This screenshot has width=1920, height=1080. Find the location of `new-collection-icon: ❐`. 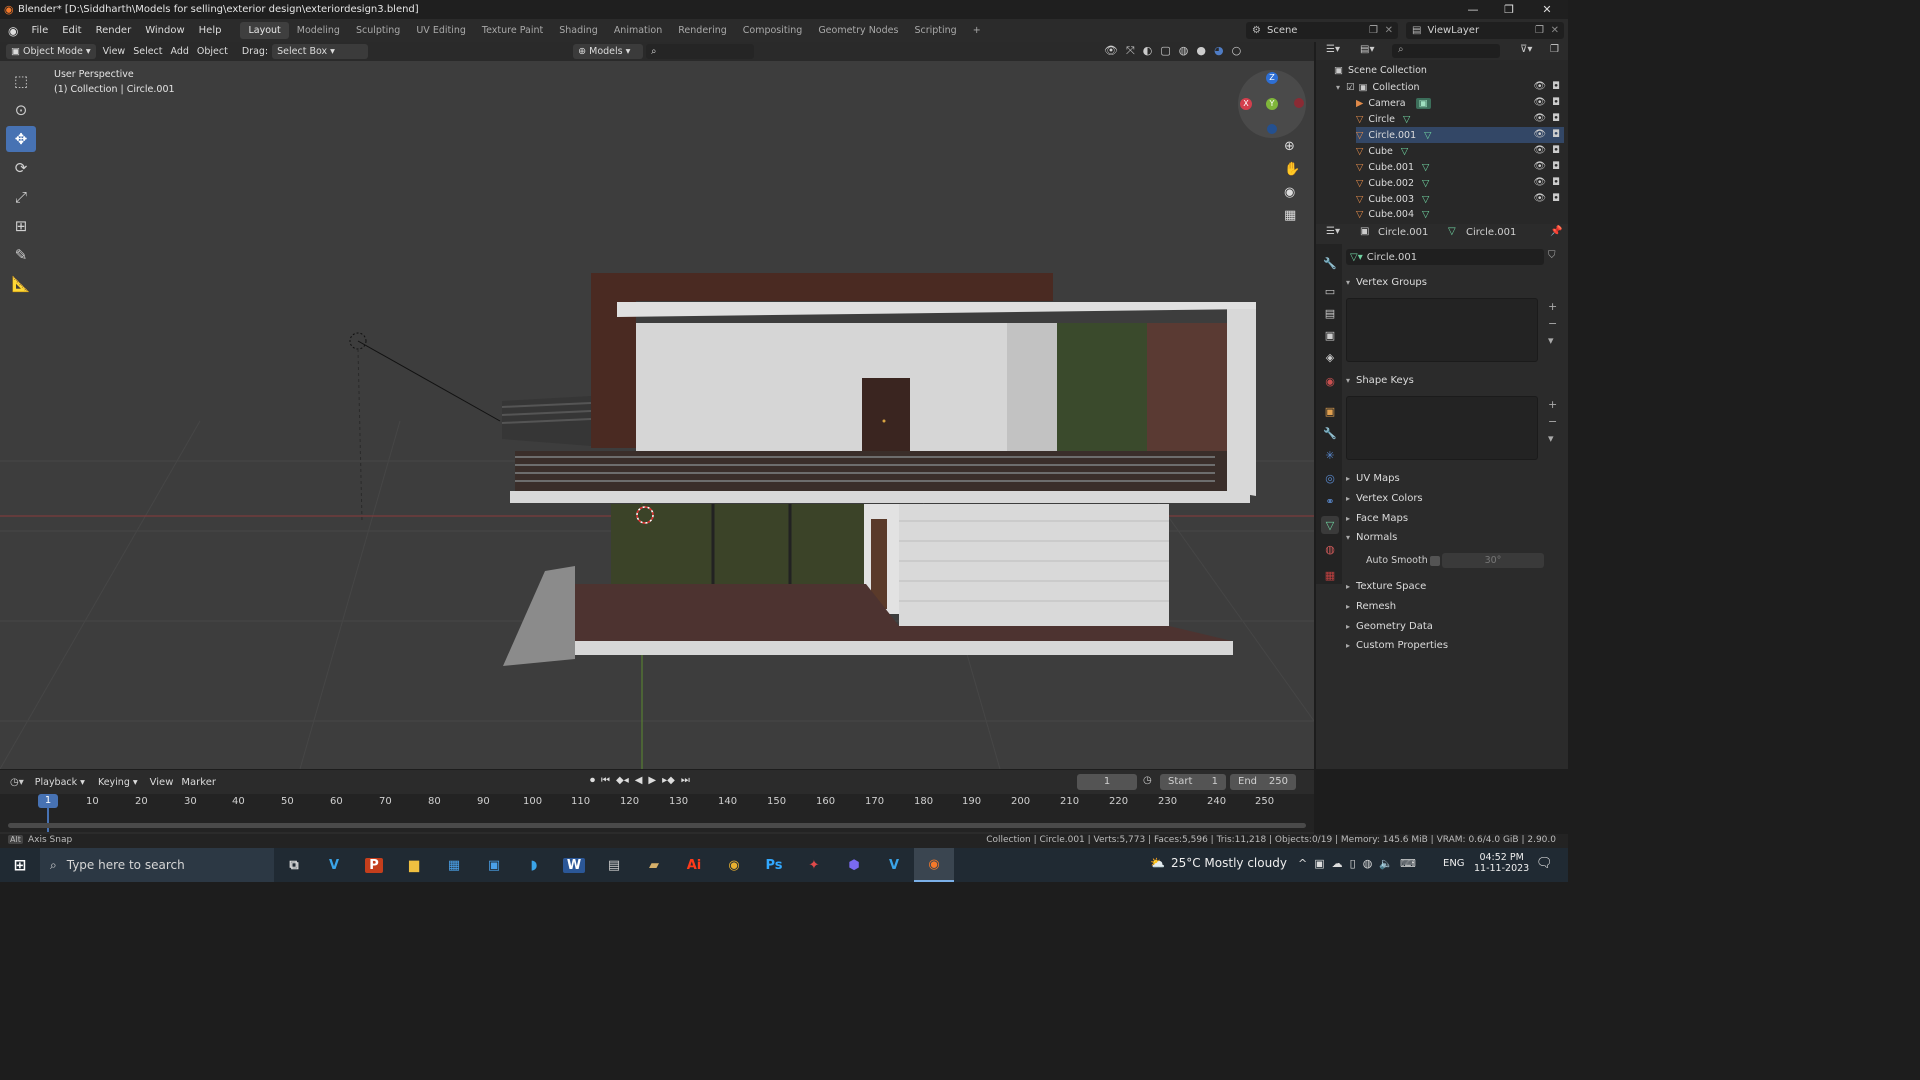

new-collection-icon: ❐ is located at coordinates (1554, 49).